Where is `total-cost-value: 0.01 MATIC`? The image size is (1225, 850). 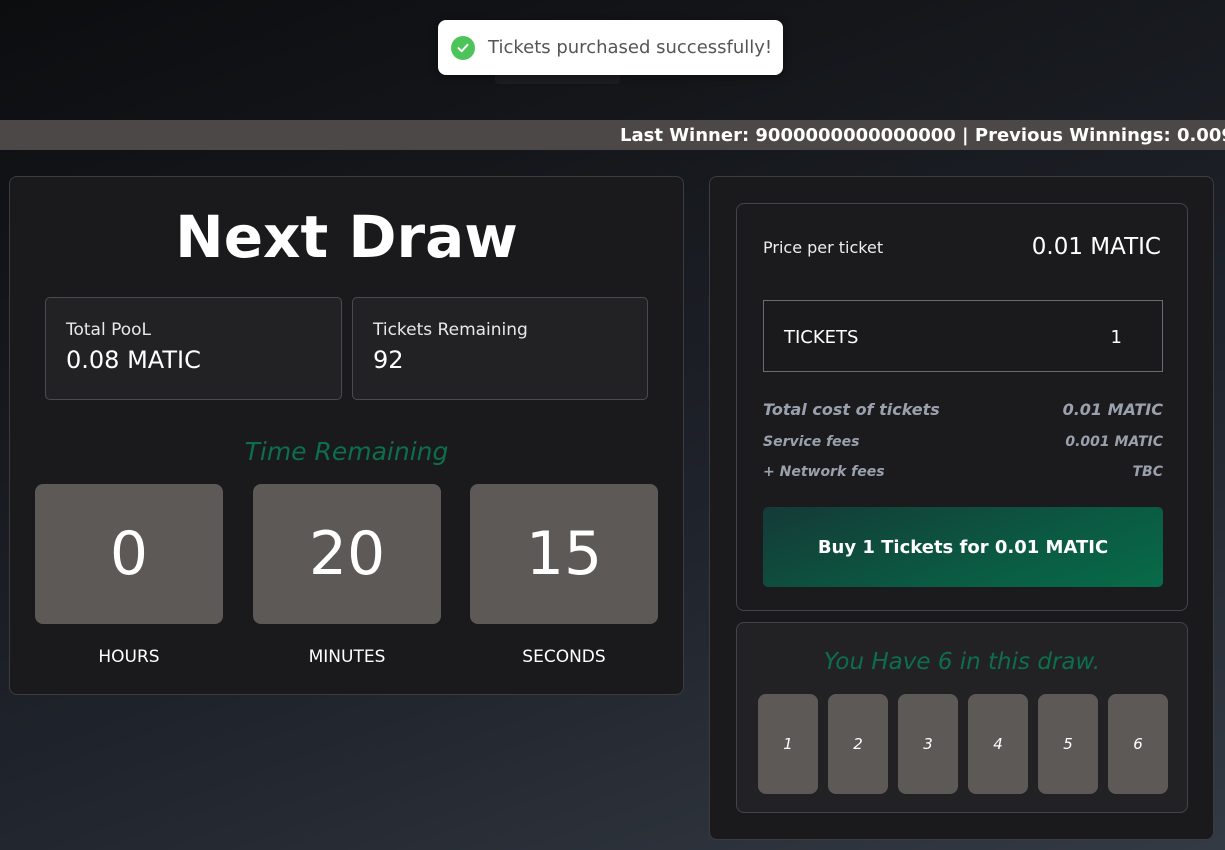
total-cost-value: 0.01 MATIC is located at coordinates (1112, 409).